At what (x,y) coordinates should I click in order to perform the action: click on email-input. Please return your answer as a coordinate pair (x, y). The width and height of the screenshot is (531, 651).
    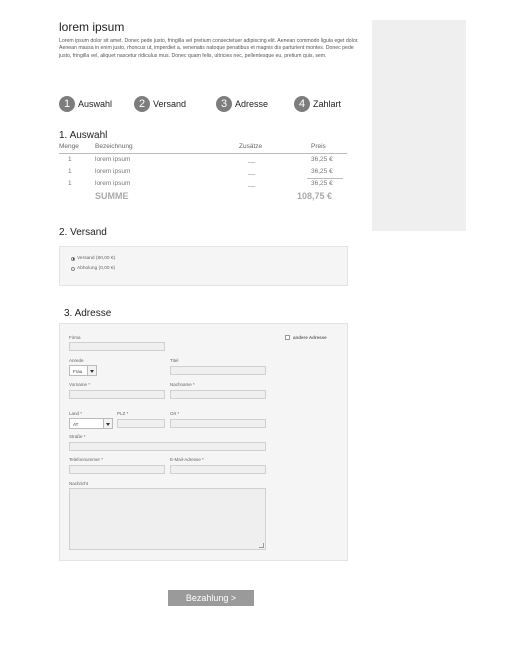
    Looking at the image, I should click on (218, 469).